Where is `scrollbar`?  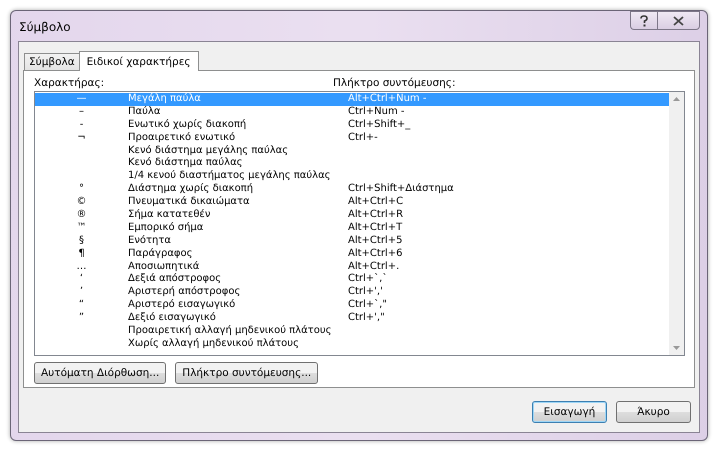
scrollbar is located at coordinates (676, 223).